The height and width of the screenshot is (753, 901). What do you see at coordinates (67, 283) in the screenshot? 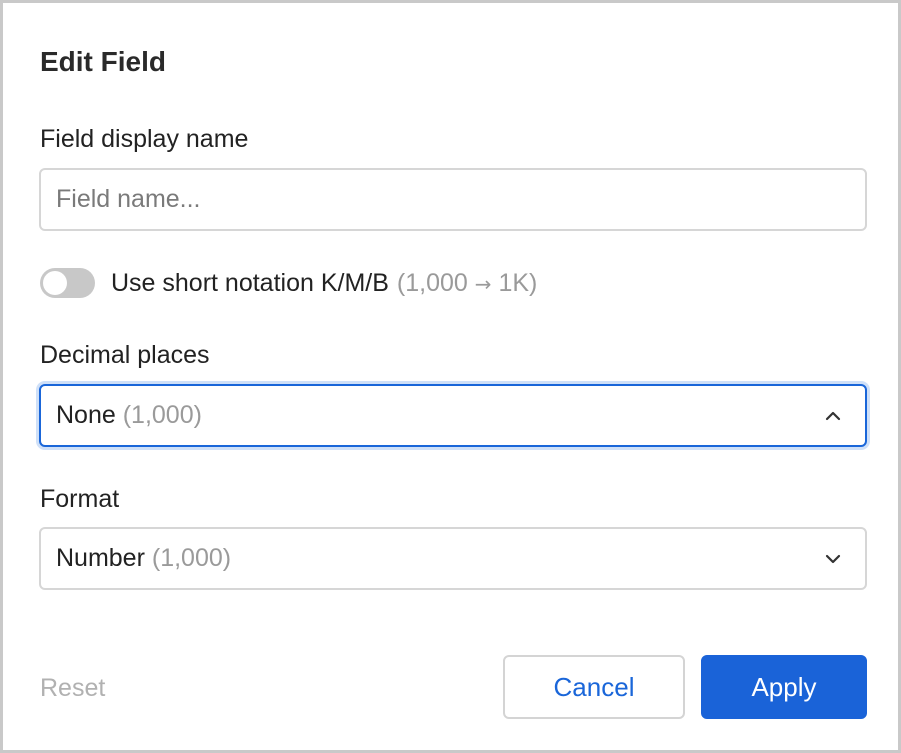
I see `short-notation-toggle` at bounding box center [67, 283].